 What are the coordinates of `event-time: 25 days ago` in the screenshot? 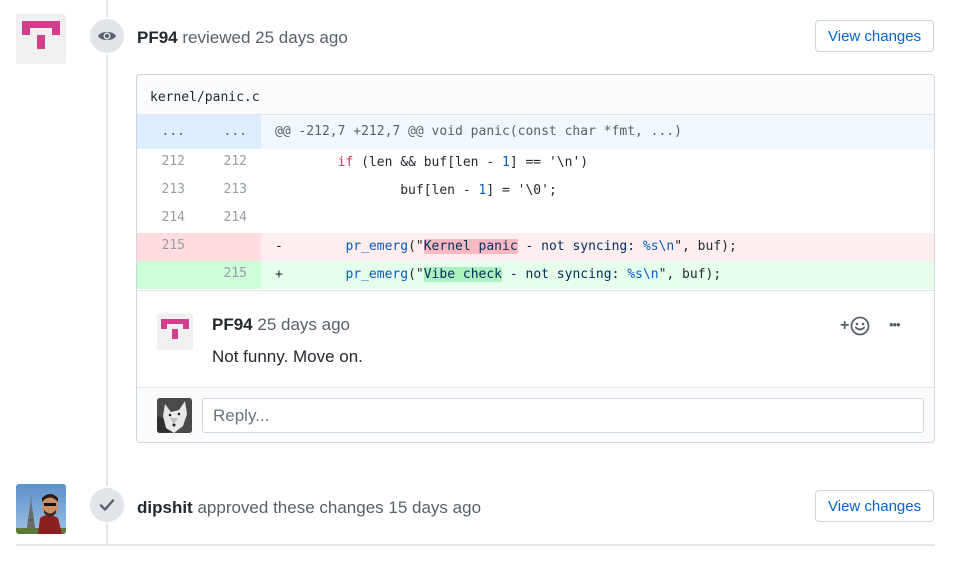 It's located at (301, 37).